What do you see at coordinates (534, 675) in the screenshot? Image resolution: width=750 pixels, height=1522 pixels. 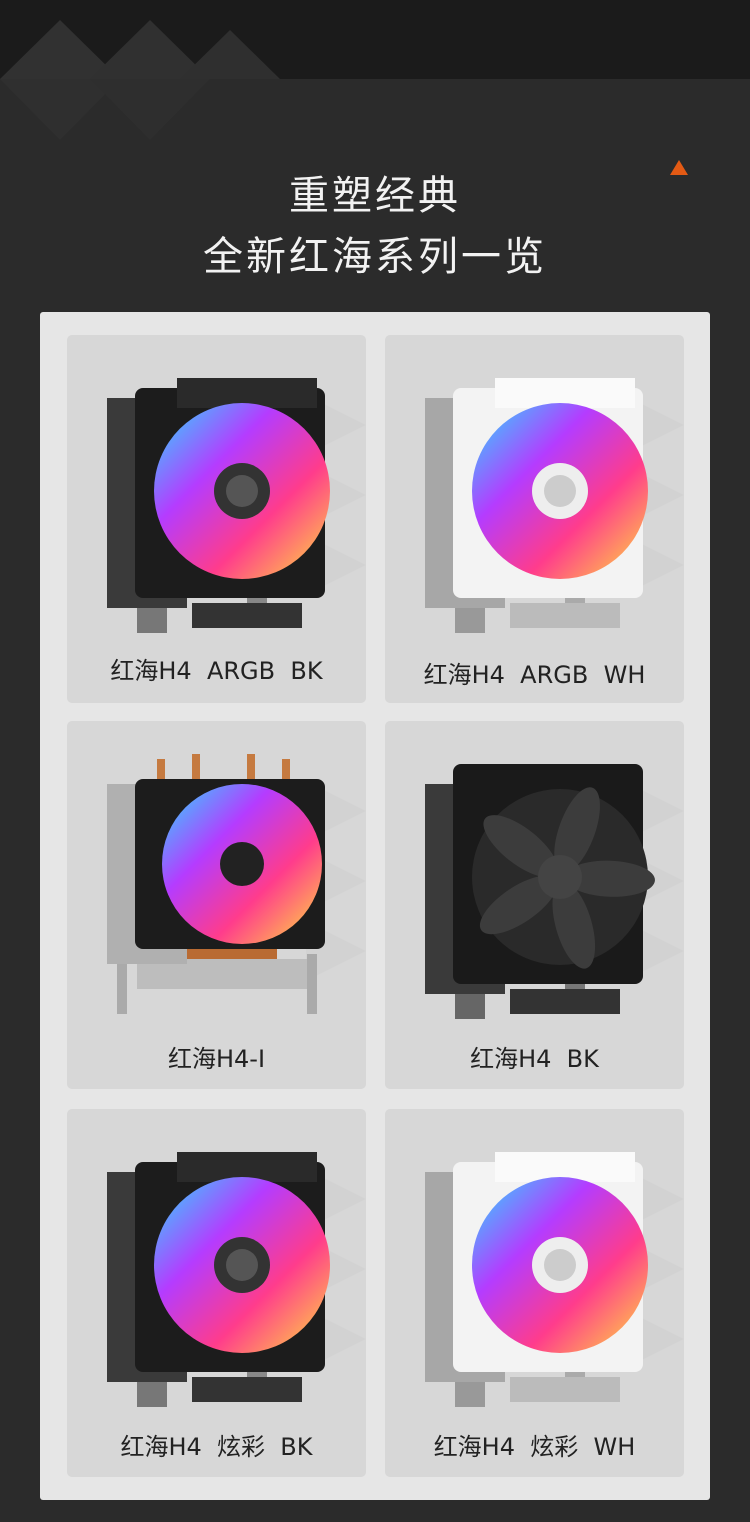 I see `product-name: 红海H4 ARGB WH` at bounding box center [534, 675].